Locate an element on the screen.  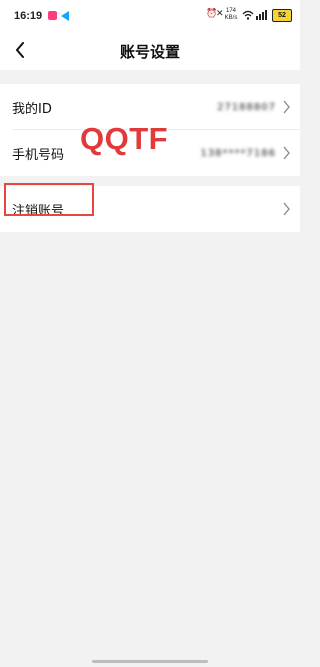
page-title: 账号设置 is located at coordinates (149, 52).